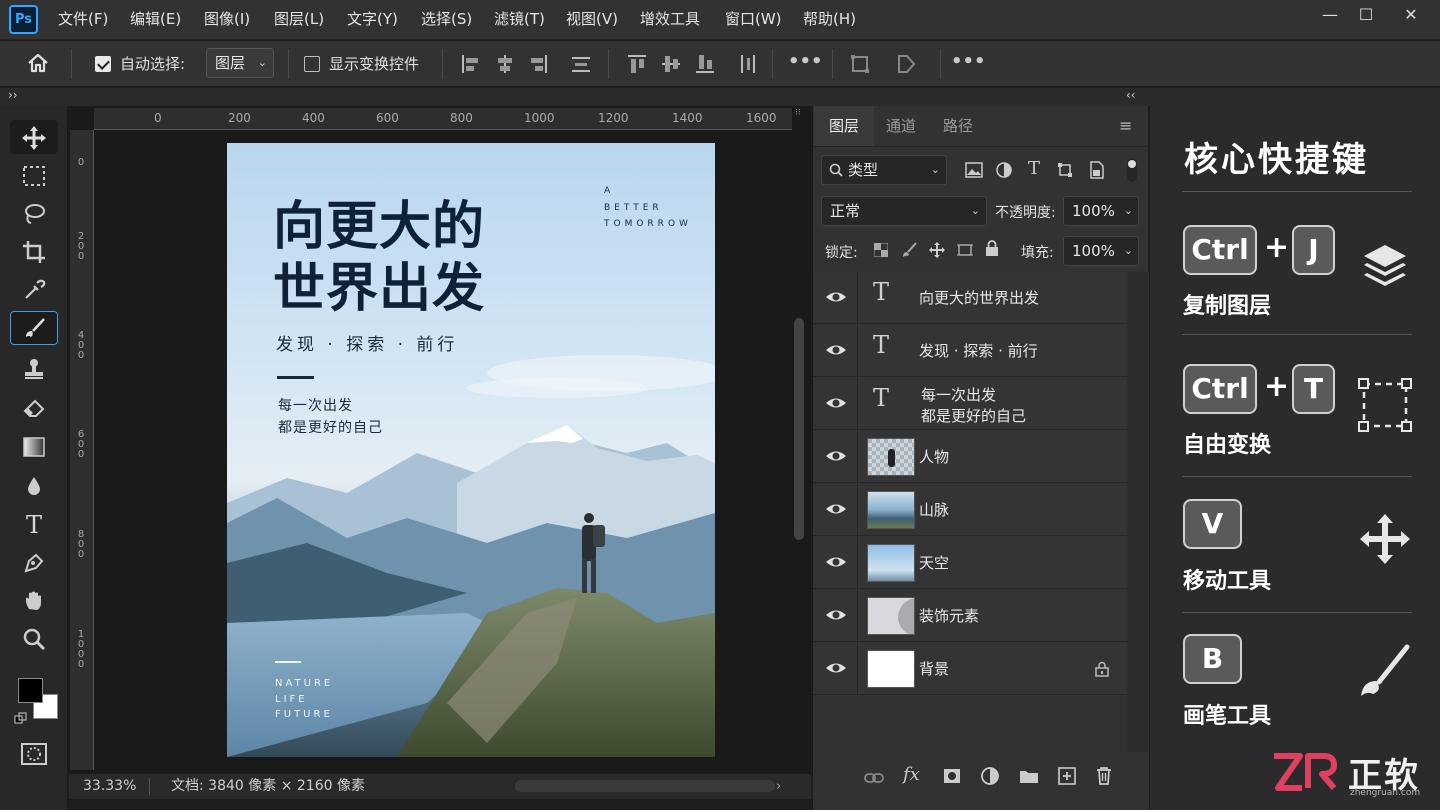 Image resolution: width=1440 pixels, height=810 pixels. I want to click on layer-row-person: 人物, so click(970, 457).